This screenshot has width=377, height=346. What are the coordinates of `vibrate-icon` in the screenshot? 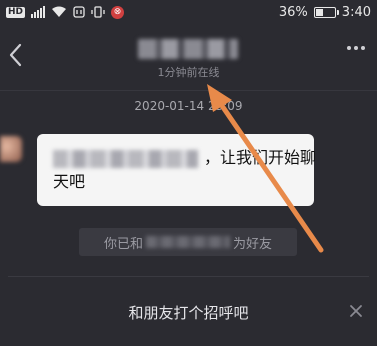 It's located at (98, 12).